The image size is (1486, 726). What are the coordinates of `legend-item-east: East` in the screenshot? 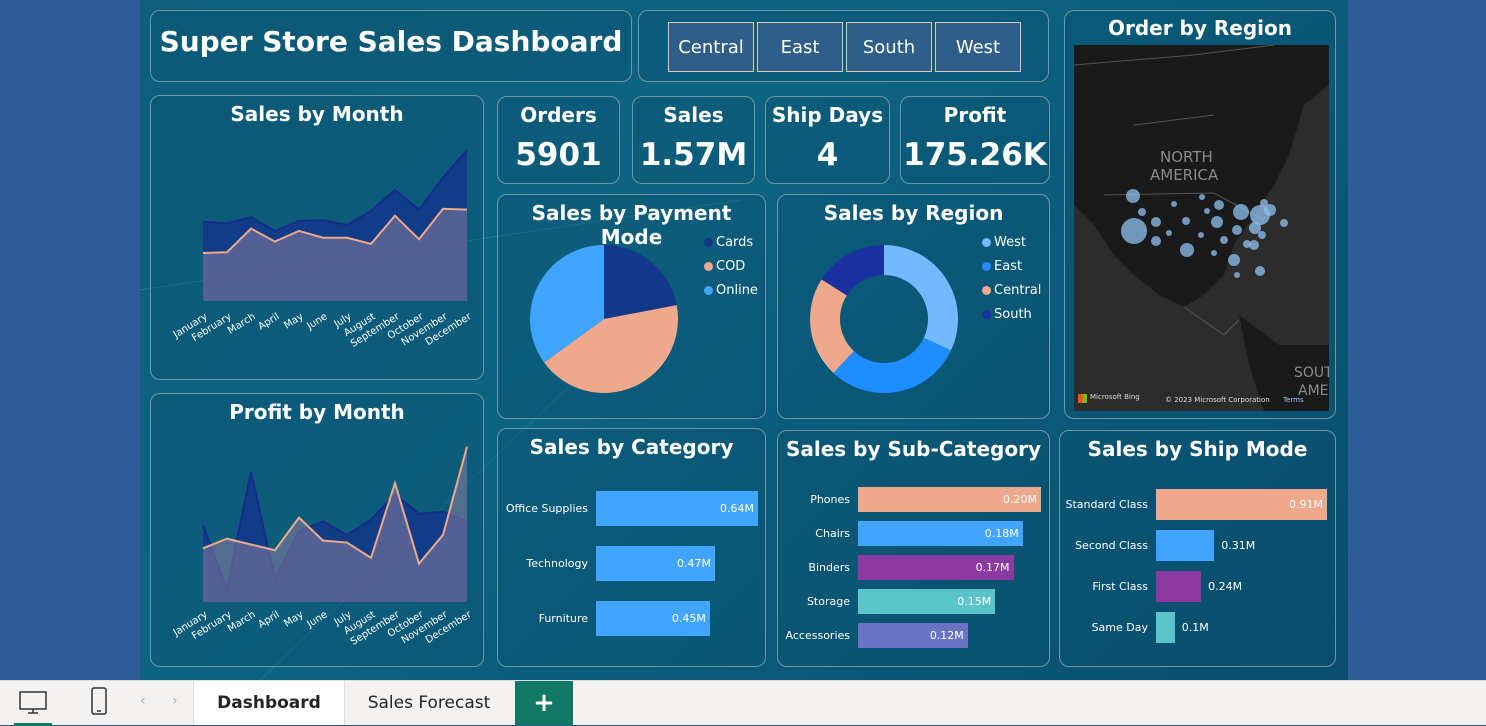 It's located at (1011, 266).